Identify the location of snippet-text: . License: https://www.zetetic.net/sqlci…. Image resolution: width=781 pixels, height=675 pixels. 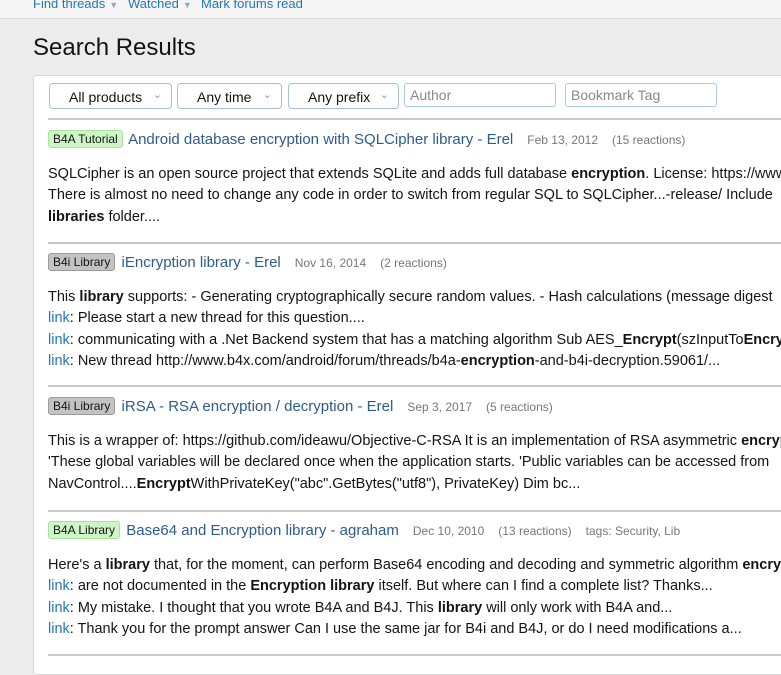
(713, 174).